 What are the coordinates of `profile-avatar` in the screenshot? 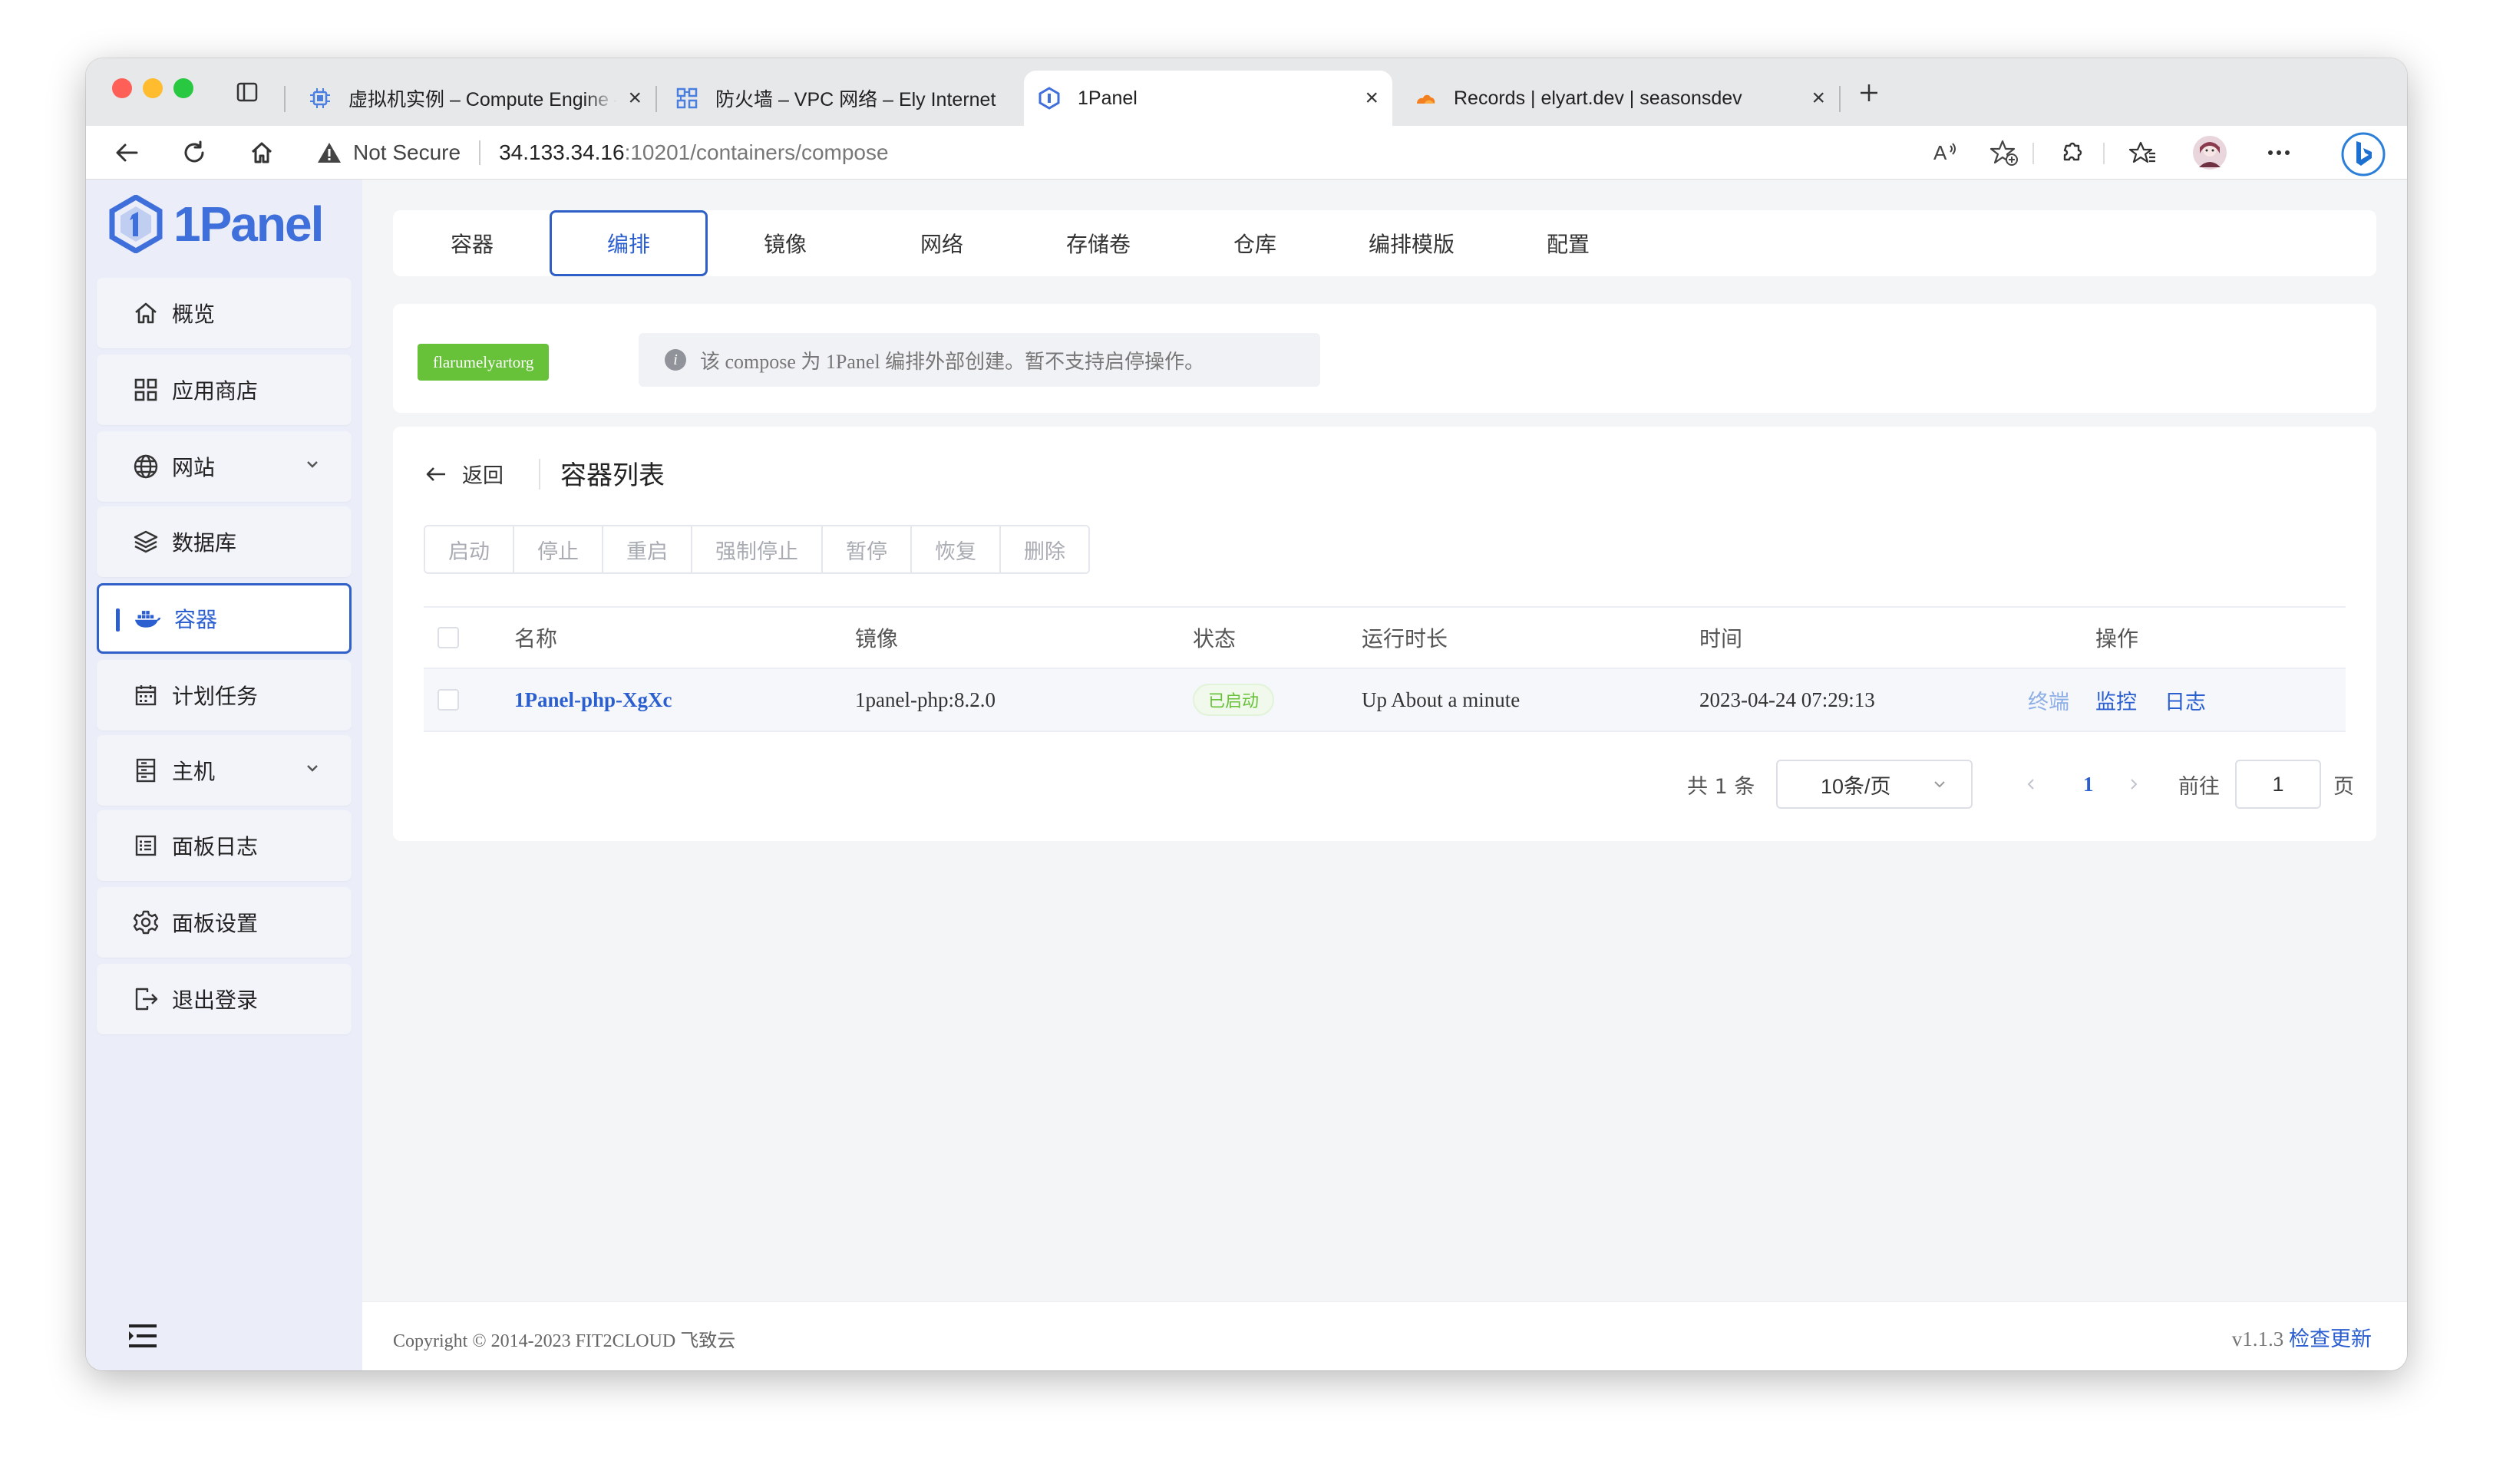 It's located at (2209, 152).